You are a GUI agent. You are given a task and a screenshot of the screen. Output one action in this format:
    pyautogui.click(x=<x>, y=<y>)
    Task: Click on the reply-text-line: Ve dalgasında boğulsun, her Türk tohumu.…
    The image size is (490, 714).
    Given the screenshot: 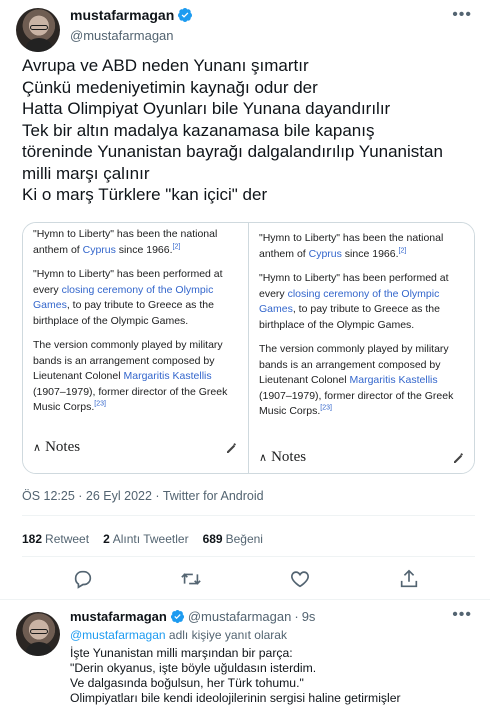 What is the action you would take?
    pyautogui.click(x=187, y=683)
    